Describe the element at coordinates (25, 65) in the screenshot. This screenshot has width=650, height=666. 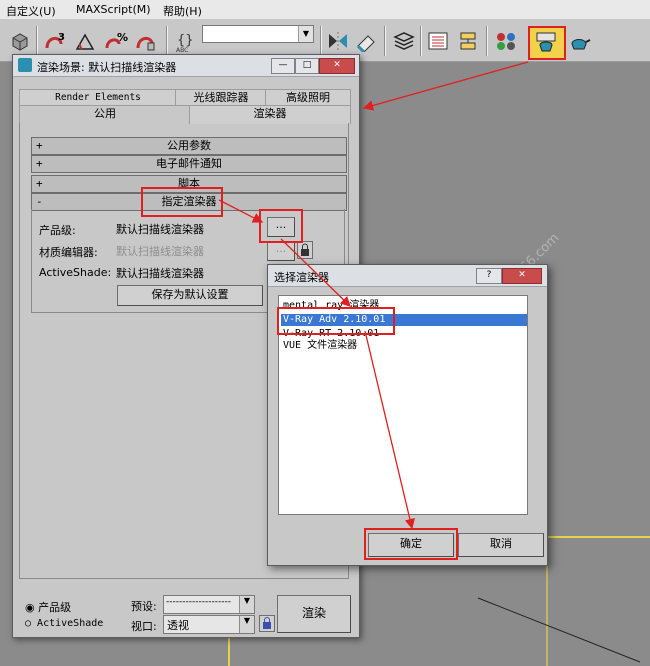
I see `app-icon` at that location.